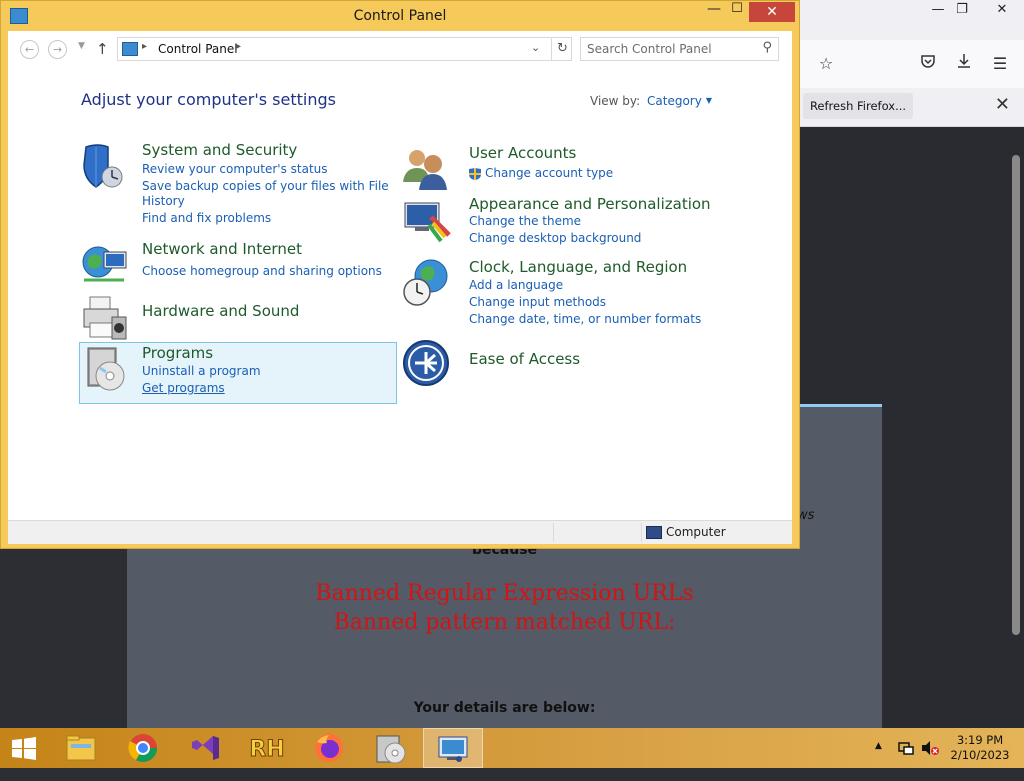 The height and width of the screenshot is (781, 1024). Describe the element at coordinates (578, 267) in the screenshot. I see `category-title: Clock, Language, and Region` at that location.